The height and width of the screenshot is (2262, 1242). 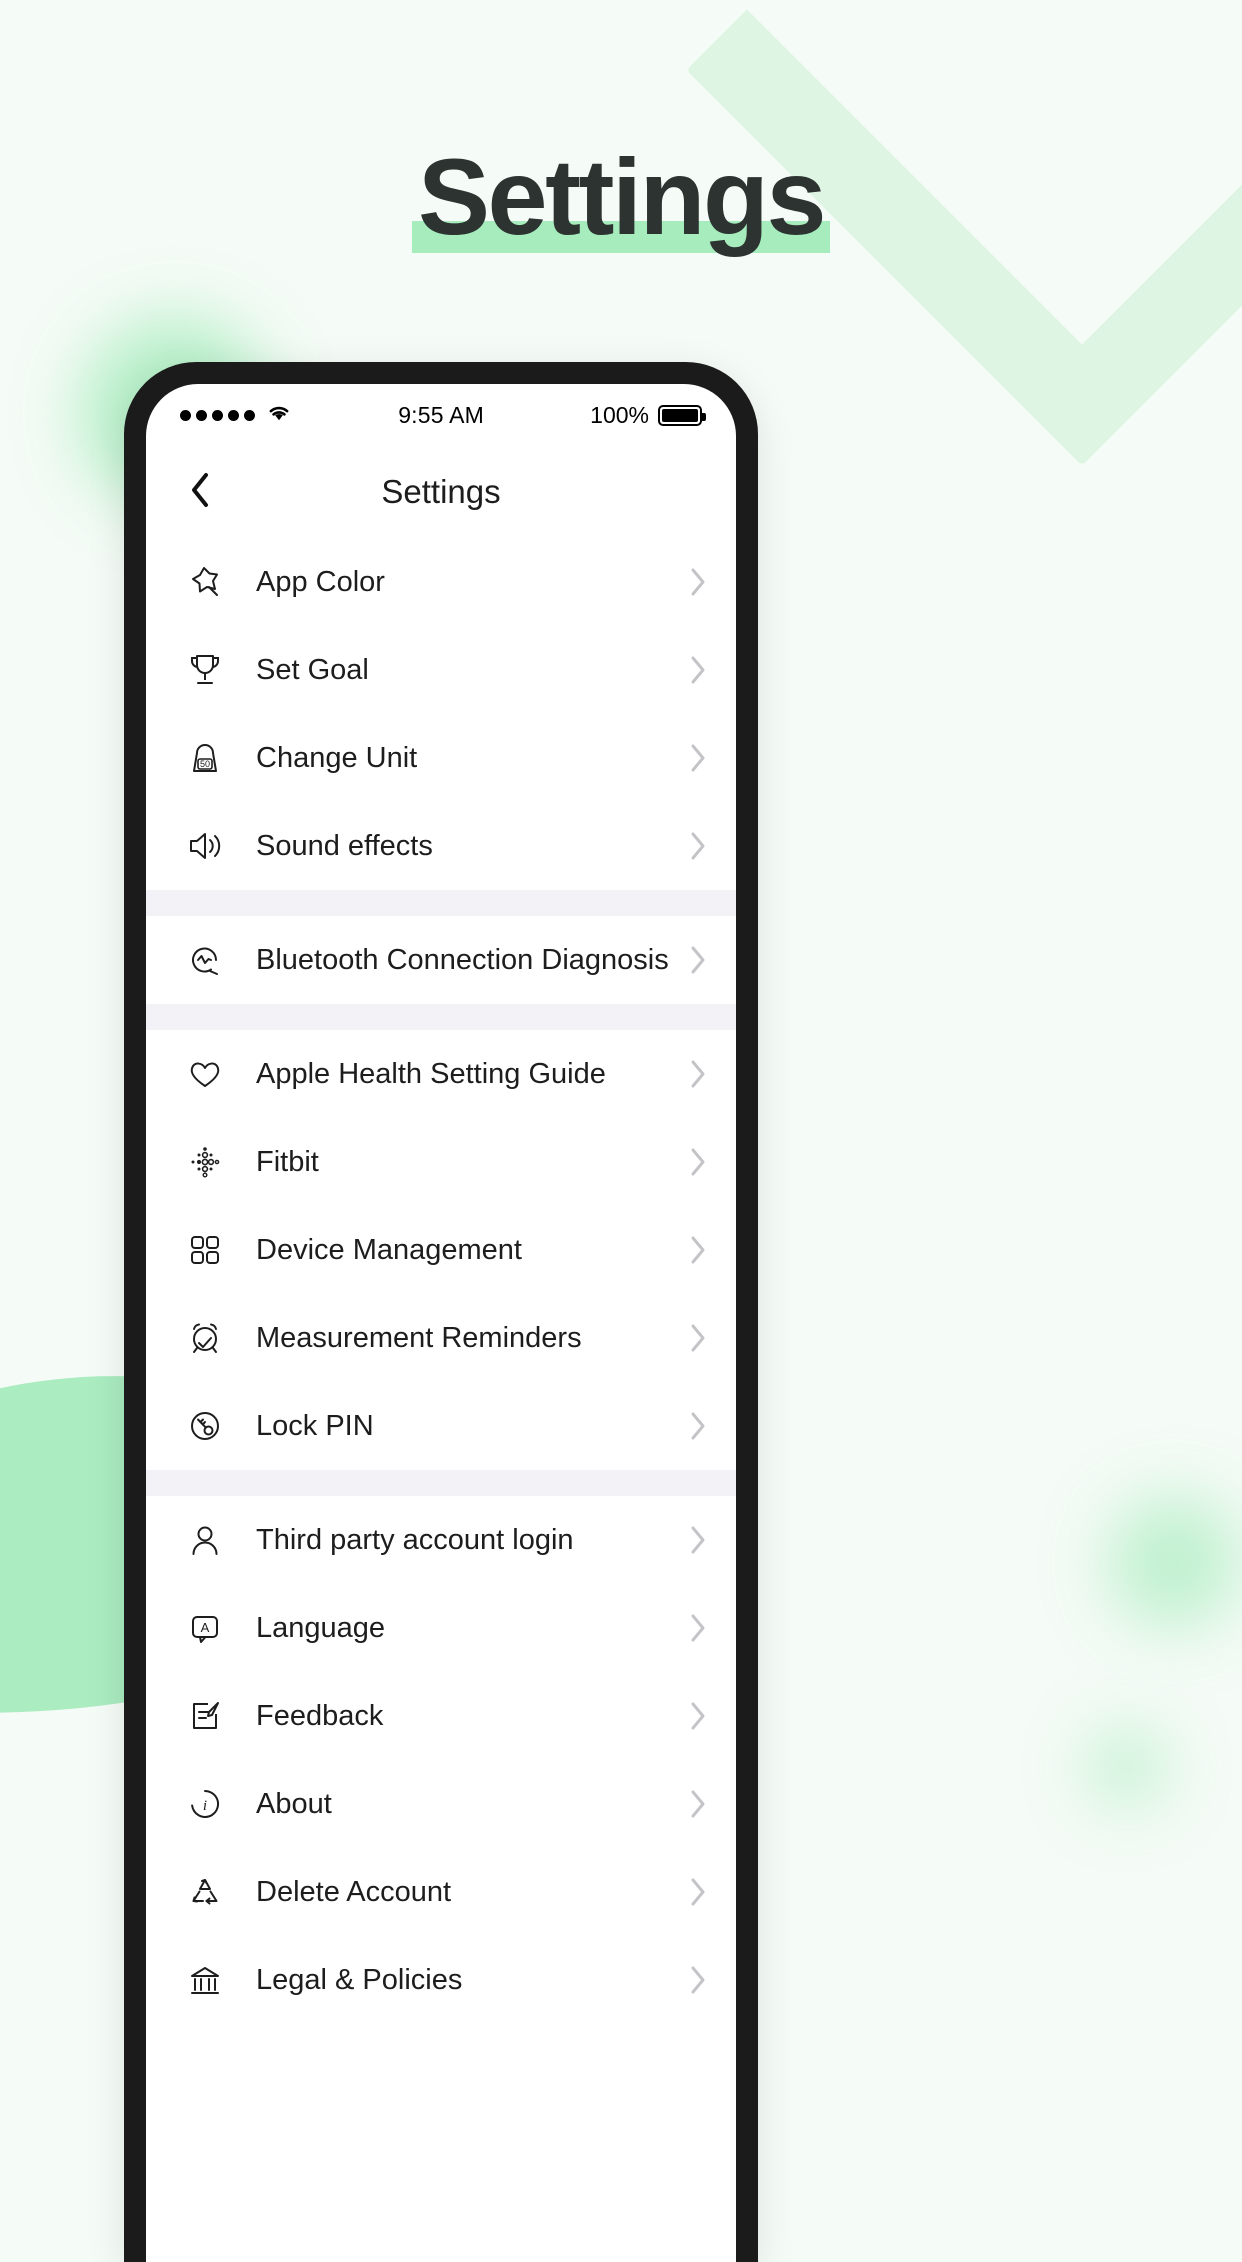 I want to click on settings-row-label: Apple Health Setting Guide, so click(x=431, y=1073).